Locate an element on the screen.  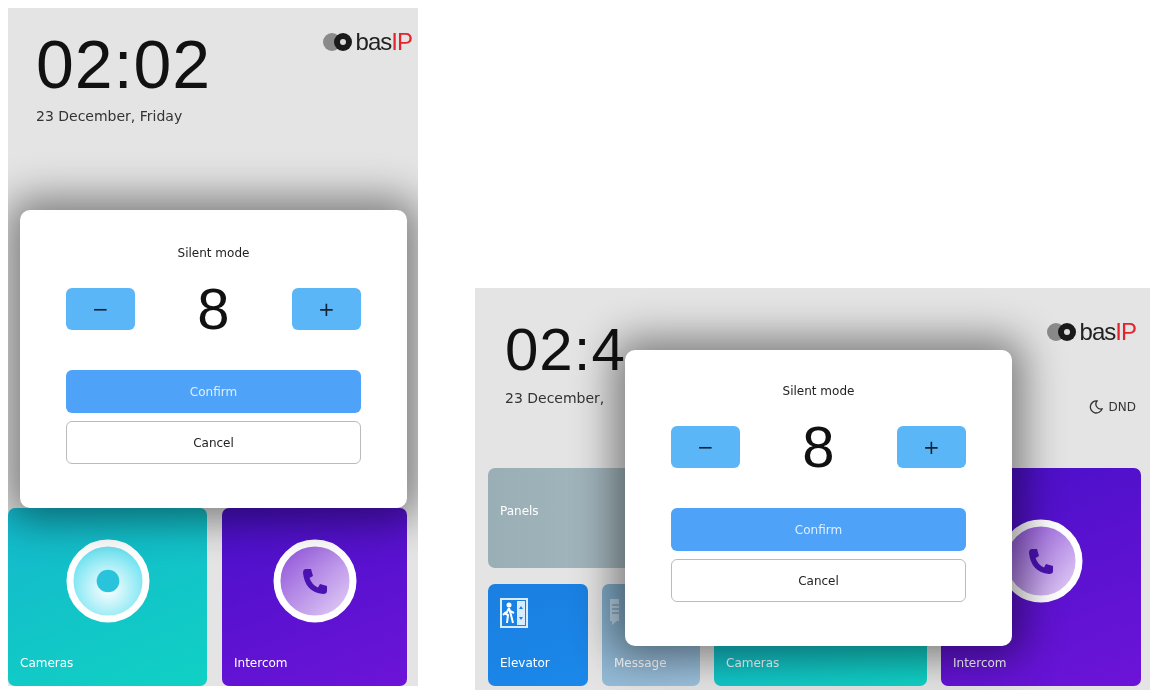
clock-time: 02:4 is located at coordinates (565, 350).